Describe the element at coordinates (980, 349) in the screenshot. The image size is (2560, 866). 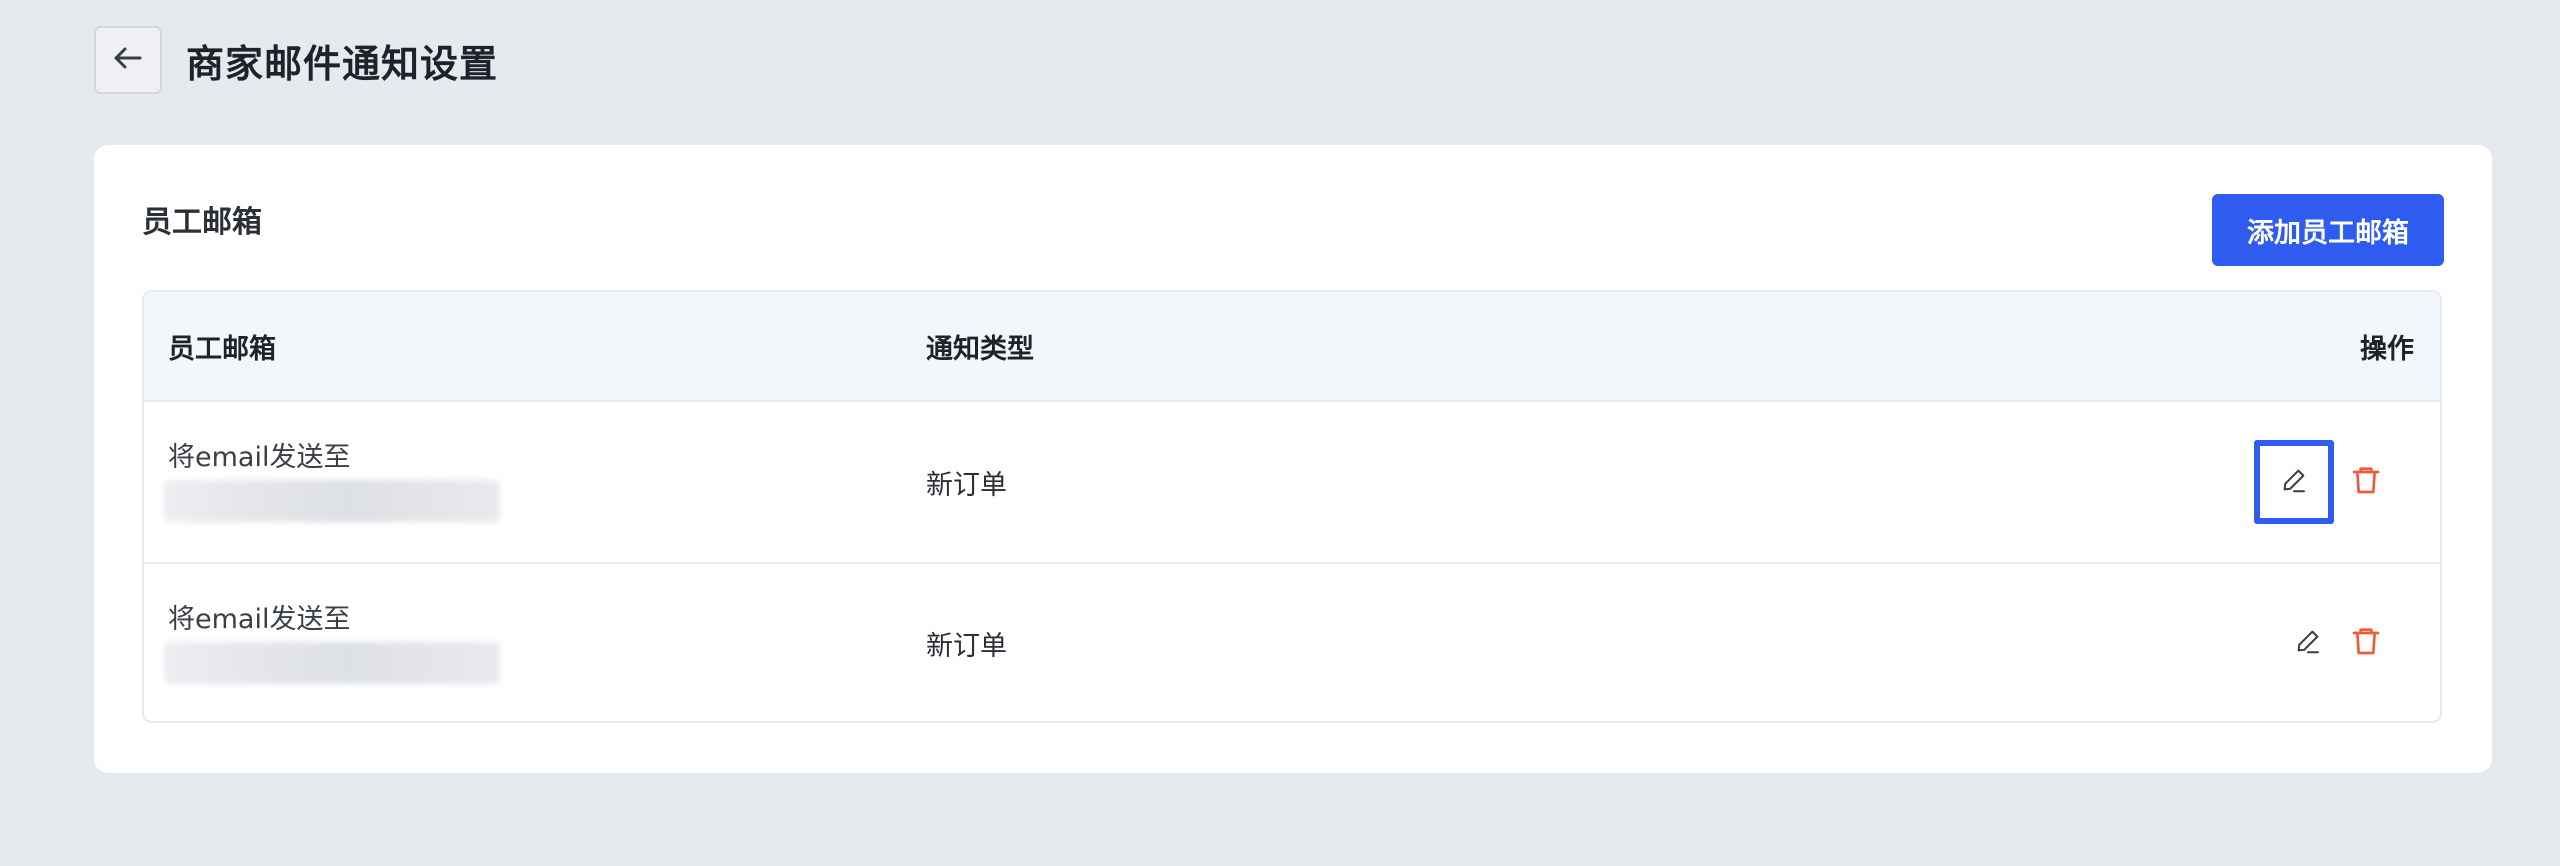
I see `column-header-notify-type: 通知类型` at that location.